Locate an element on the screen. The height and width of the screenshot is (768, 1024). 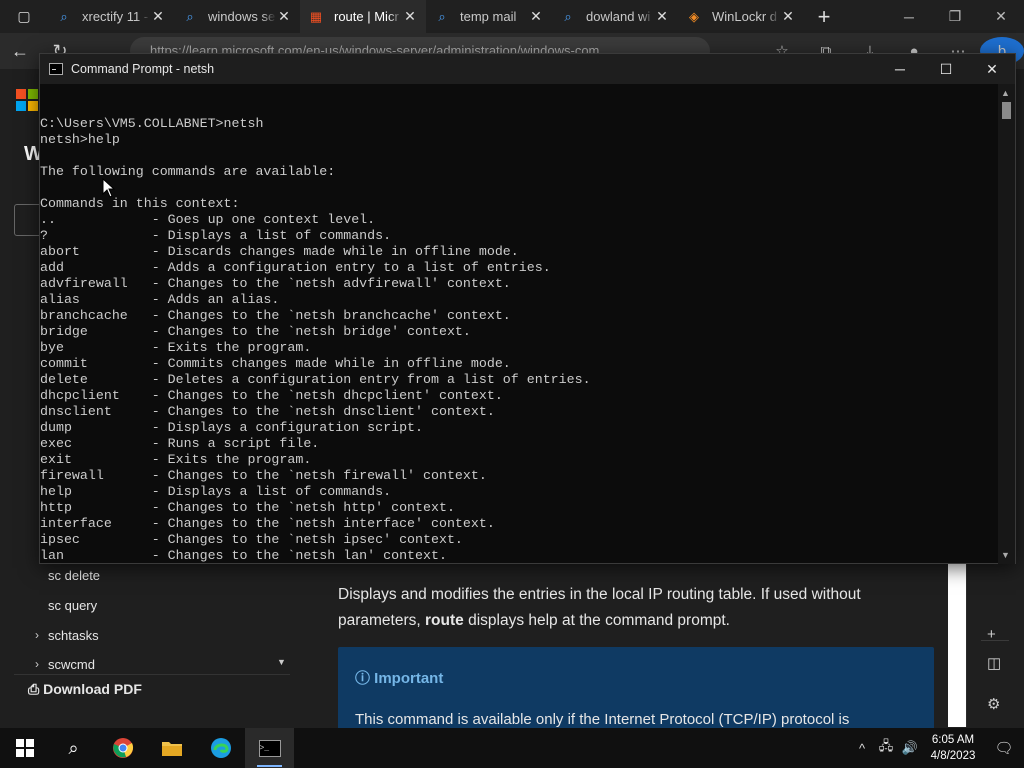
browser-tab: ⌕ xrectify 11 - ✕ is located at coordinates (111, 16).